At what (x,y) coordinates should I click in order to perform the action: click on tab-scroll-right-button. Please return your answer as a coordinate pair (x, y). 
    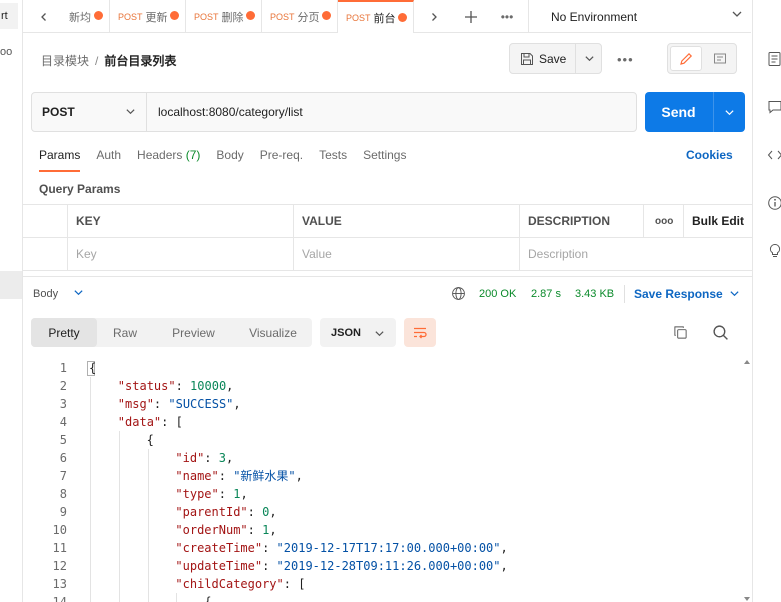
    Looking at the image, I should click on (434, 16).